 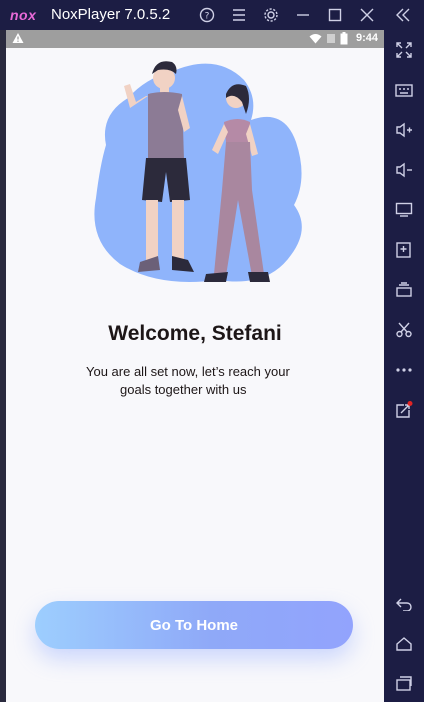 What do you see at coordinates (404, 644) in the screenshot?
I see `home-icon` at bounding box center [404, 644].